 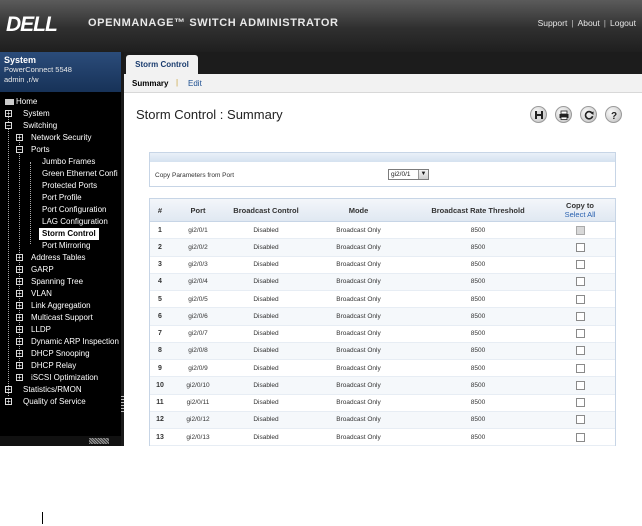 I want to click on tree-item-link-aggregation: + Link Aggregation, so click(x=53, y=306).